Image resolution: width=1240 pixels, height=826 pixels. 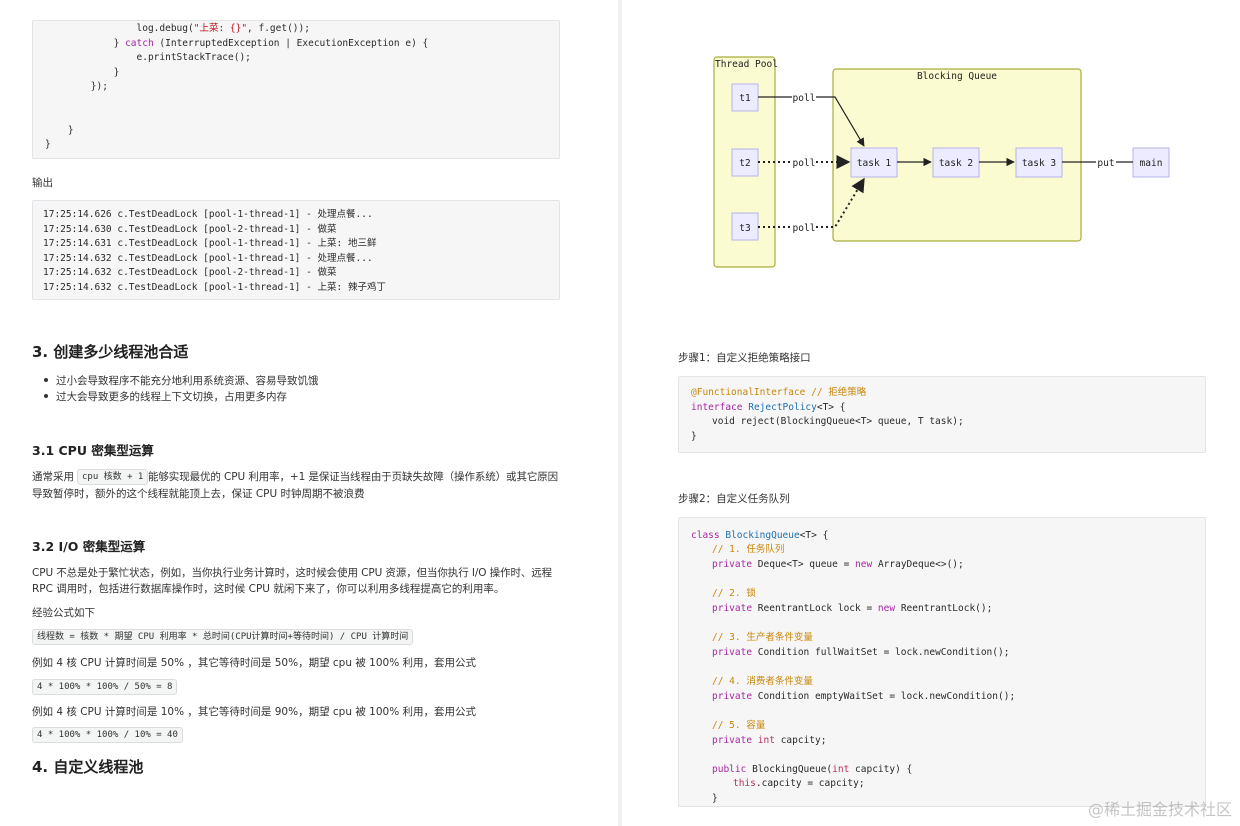 What do you see at coordinates (705, 535) in the screenshot?
I see `keyword: class` at bounding box center [705, 535].